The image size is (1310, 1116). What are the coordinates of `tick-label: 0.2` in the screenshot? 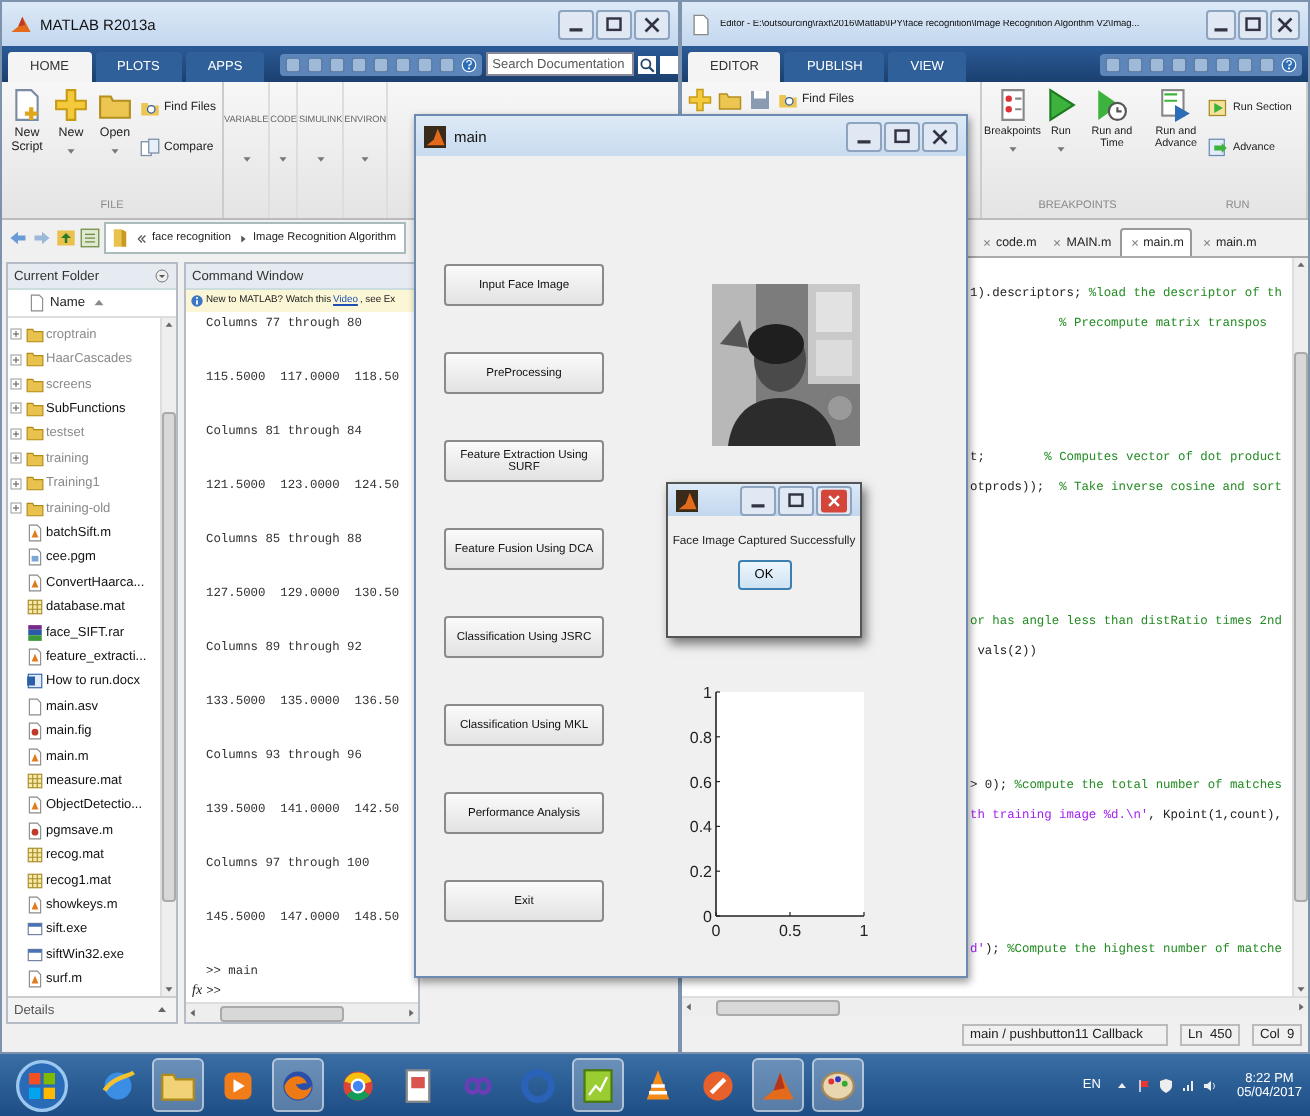 It's located at (700, 872).